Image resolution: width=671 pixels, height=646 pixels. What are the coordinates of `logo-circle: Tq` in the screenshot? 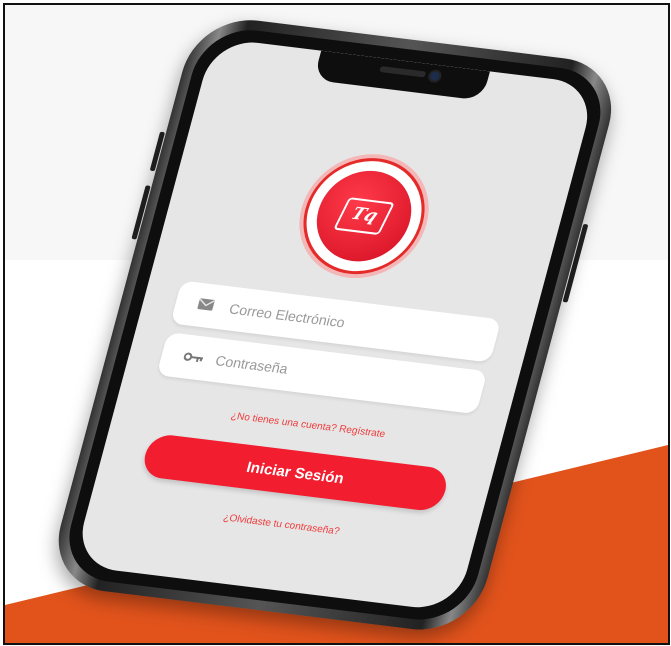 It's located at (364, 216).